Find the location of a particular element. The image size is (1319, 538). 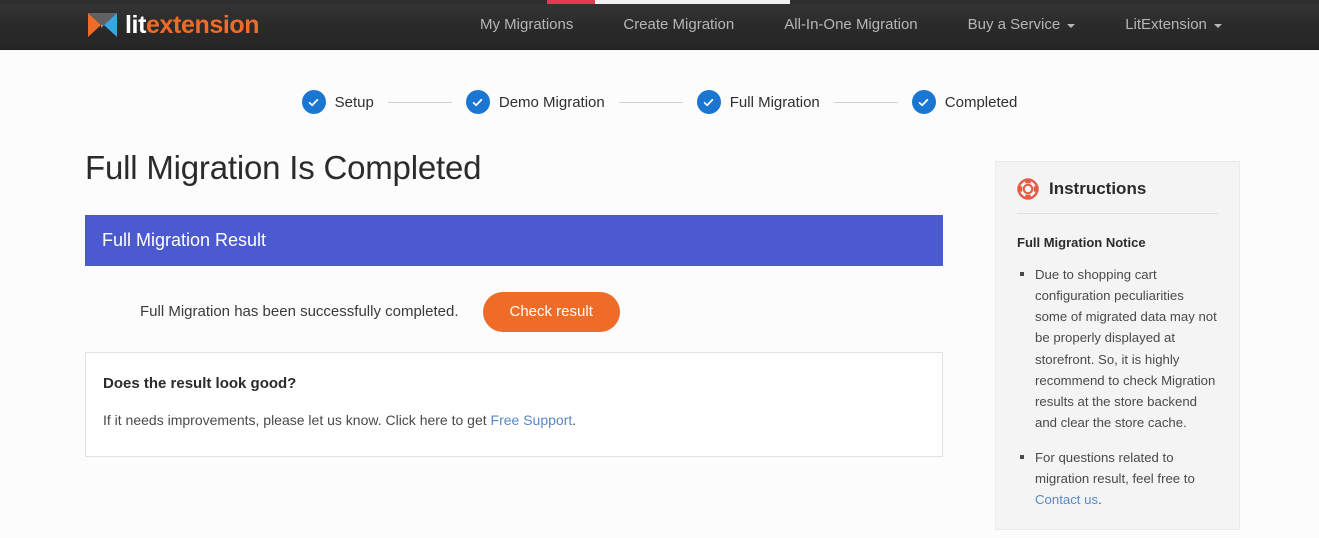

feedback-title: Does the result look good? is located at coordinates (200, 383).